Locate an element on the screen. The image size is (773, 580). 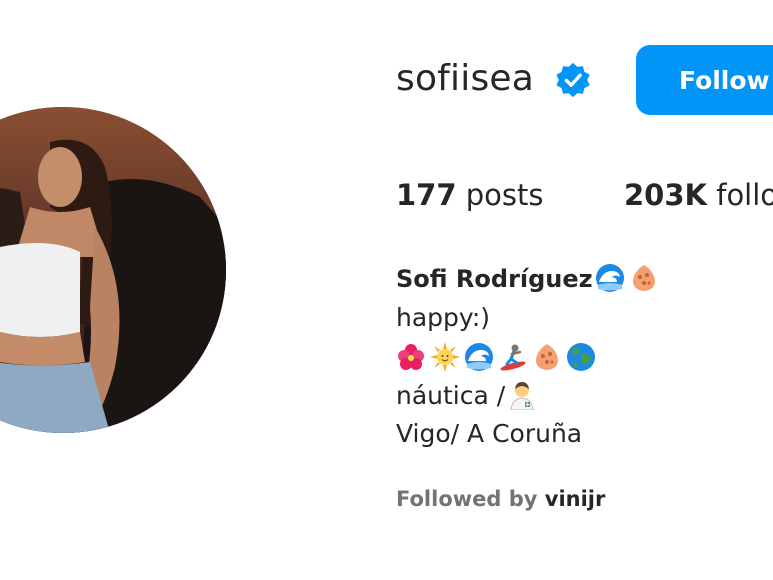
hibiscus-icon is located at coordinates (411, 357).